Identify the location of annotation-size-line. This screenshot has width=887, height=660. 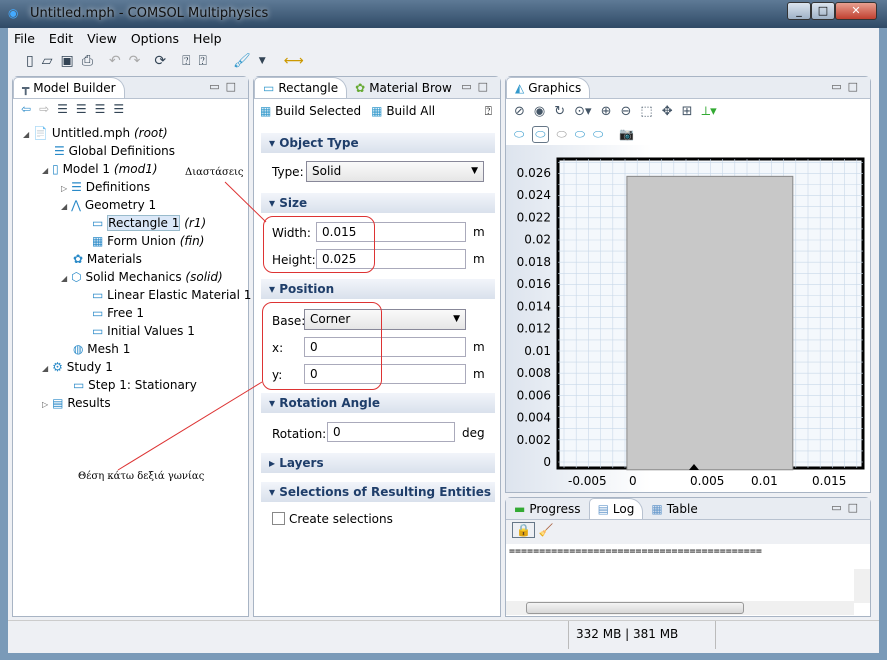
(245, 202).